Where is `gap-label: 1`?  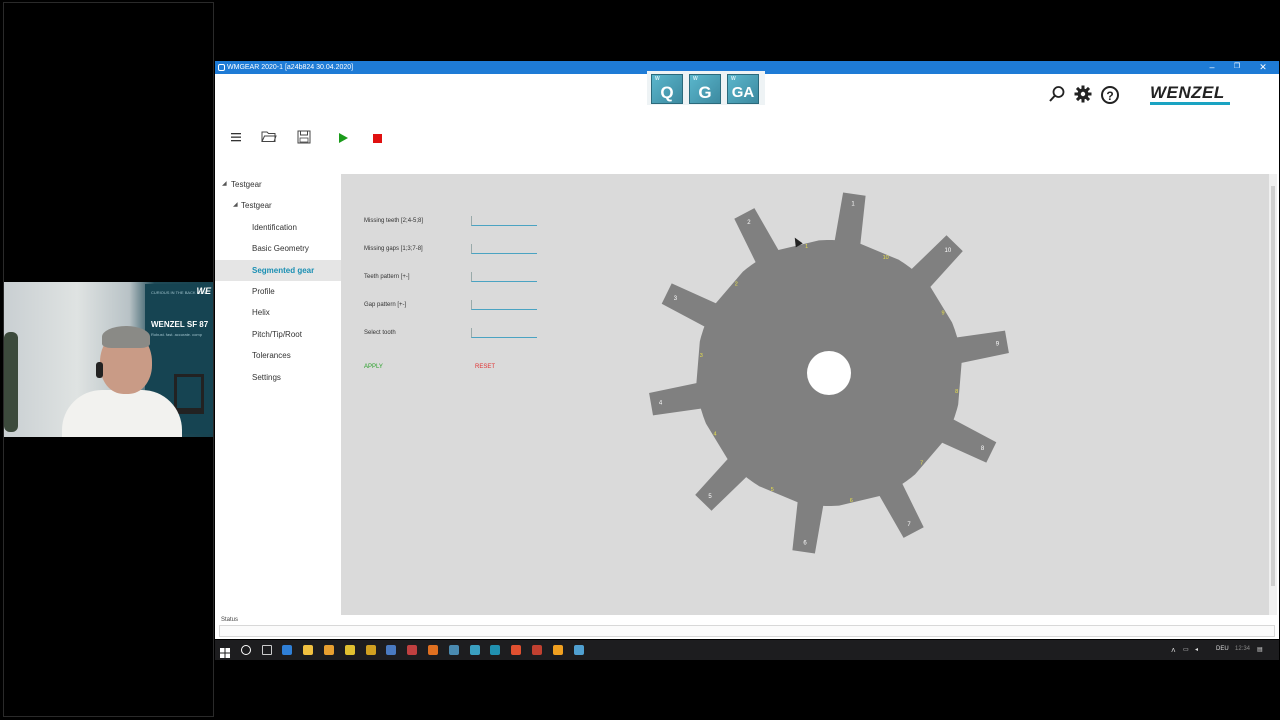 gap-label: 1 is located at coordinates (806, 247).